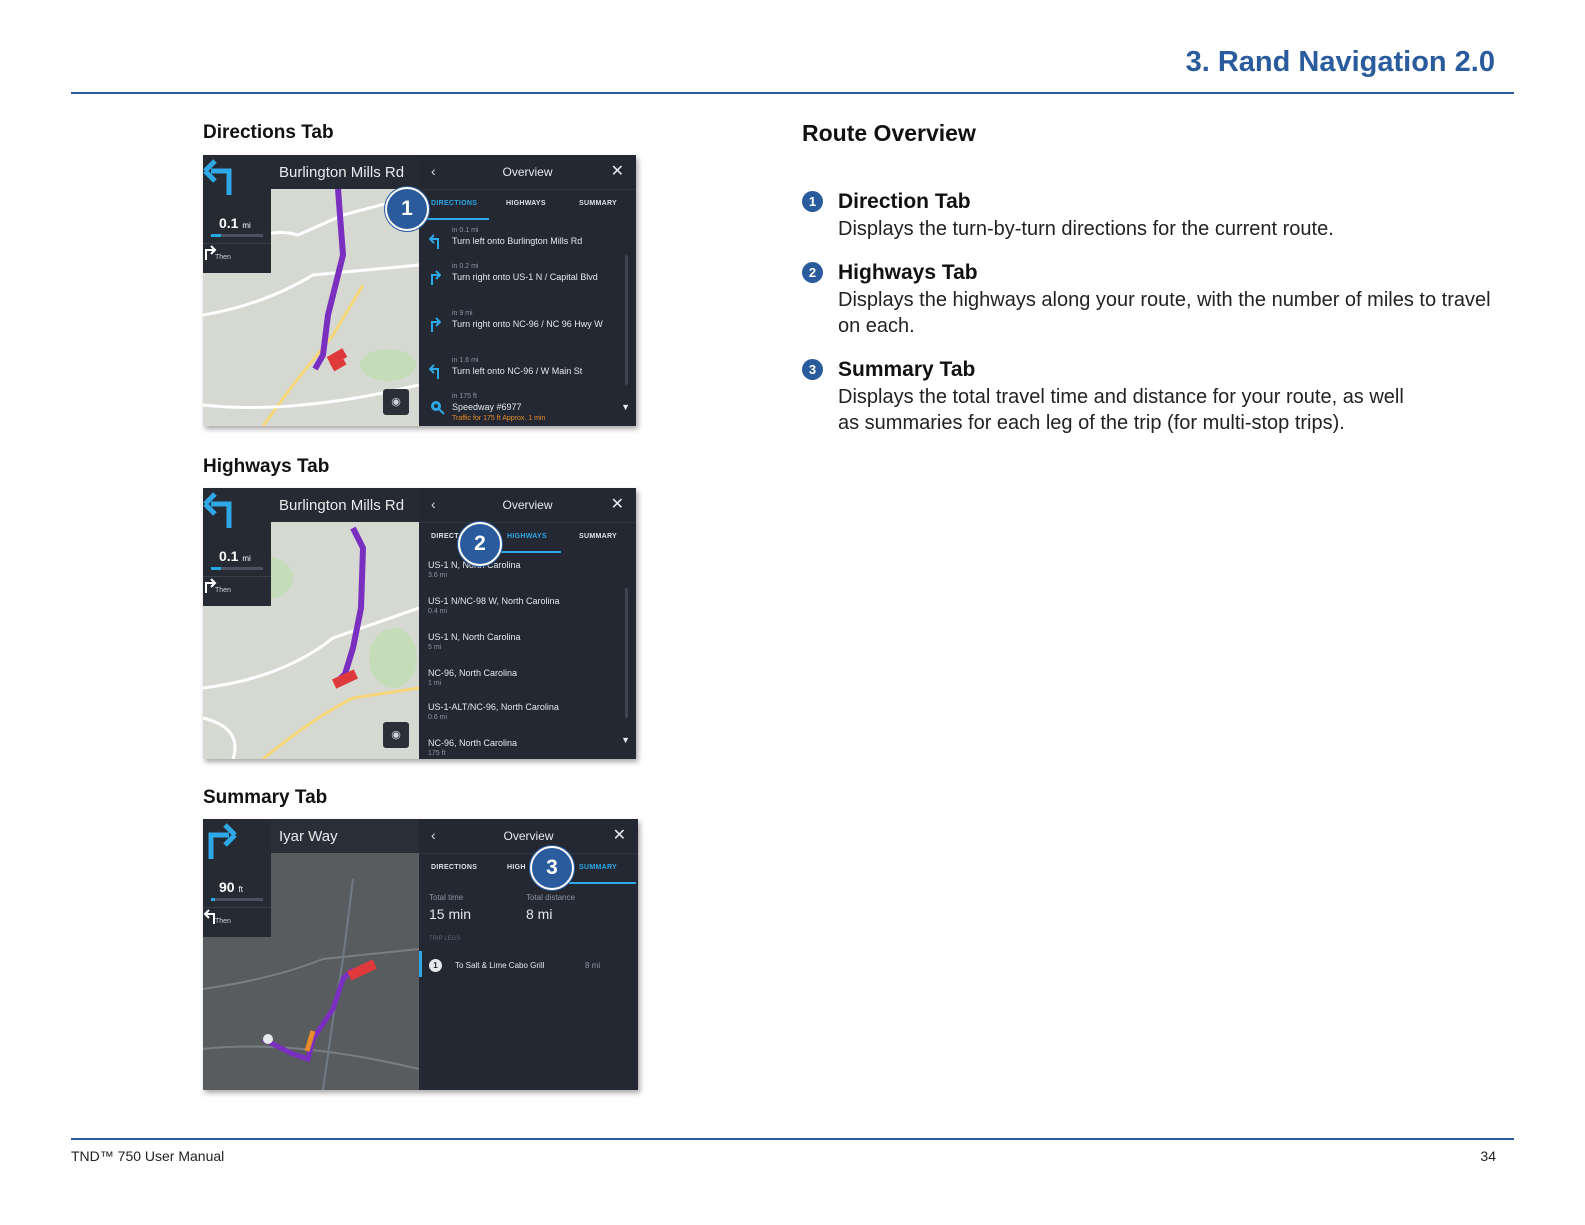 This screenshot has height=1225, width=1585. I want to click on step-text: Turn left onto Burlington Mills Rd, so click(517, 241).